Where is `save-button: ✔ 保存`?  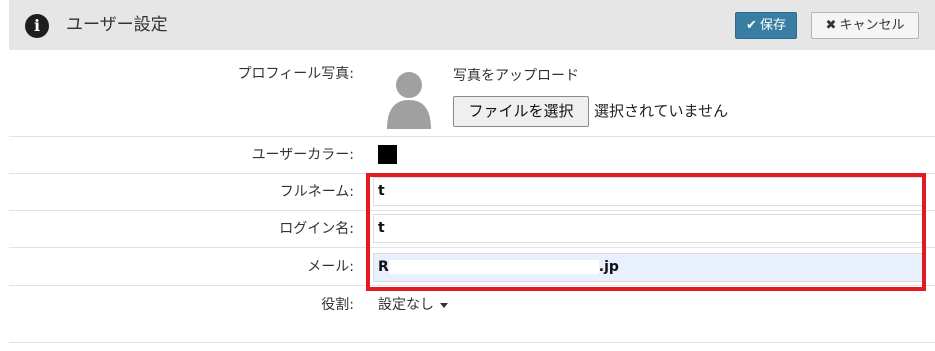
save-button: ✔ 保存 is located at coordinates (766, 25).